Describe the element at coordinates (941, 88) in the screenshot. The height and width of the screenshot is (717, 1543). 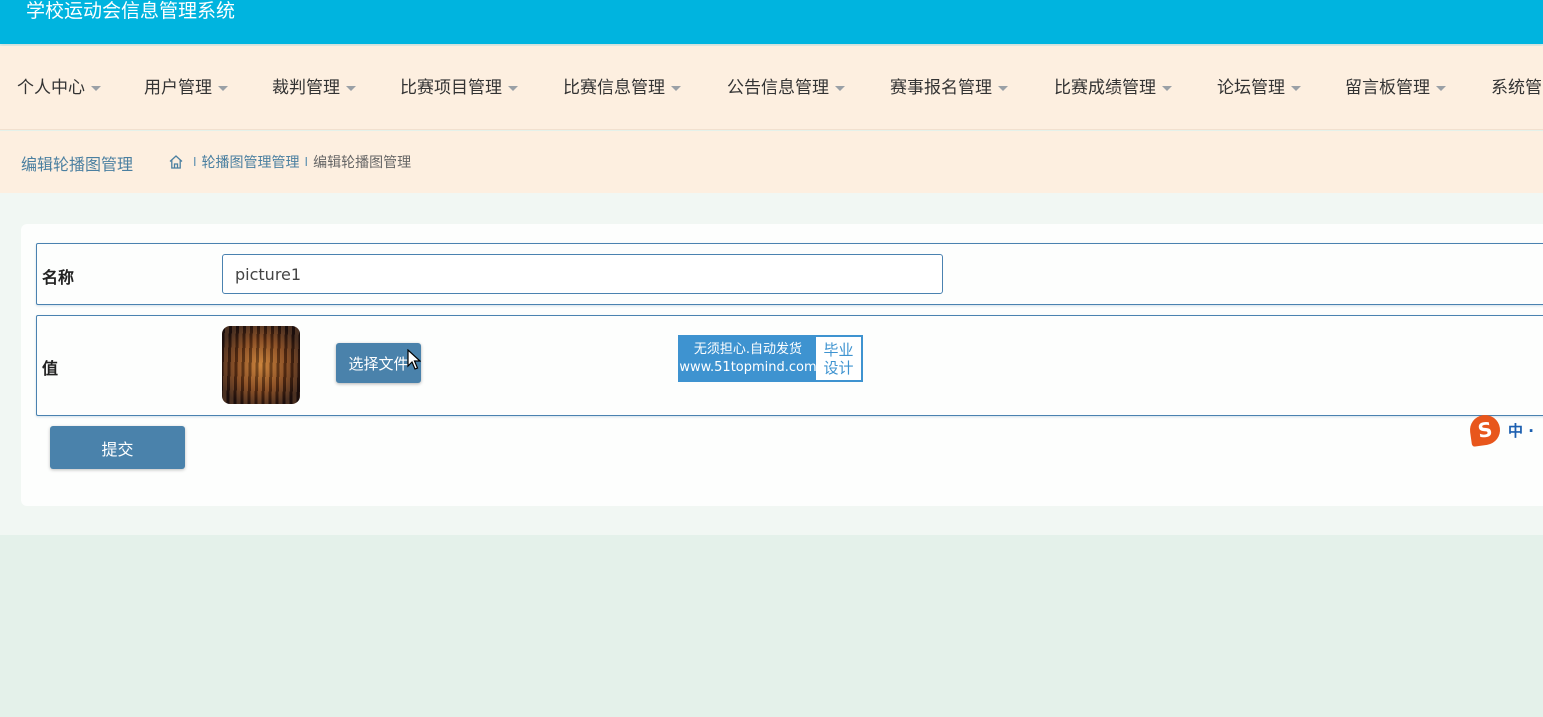
I see `nav-item-label: 赛事报名管理` at that location.